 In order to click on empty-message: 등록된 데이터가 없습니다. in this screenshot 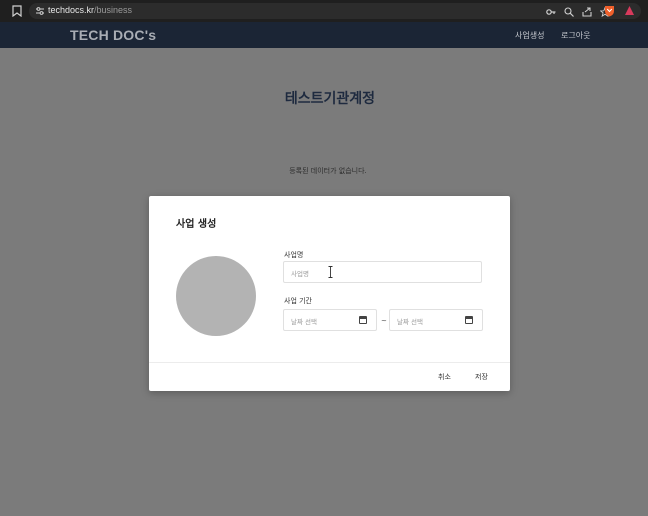, I will do `click(328, 171)`.